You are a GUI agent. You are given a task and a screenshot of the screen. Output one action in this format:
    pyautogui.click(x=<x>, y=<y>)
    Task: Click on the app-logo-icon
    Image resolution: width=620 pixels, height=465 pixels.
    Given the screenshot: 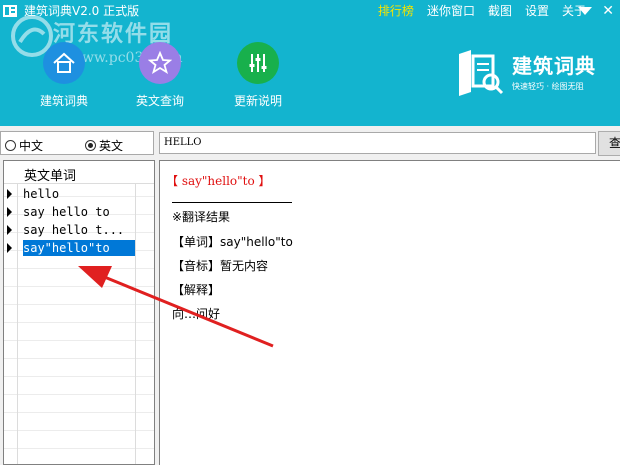 What is the action you would take?
    pyautogui.click(x=10, y=11)
    